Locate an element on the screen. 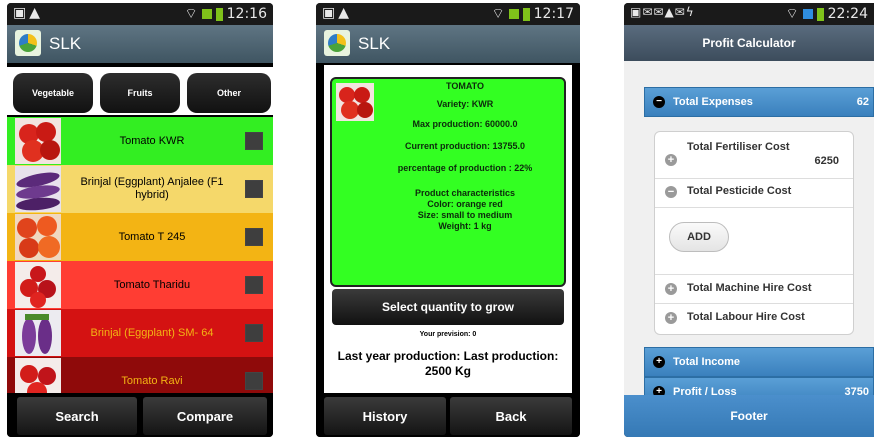  product-size: Size: small to medium is located at coordinates (465, 215).